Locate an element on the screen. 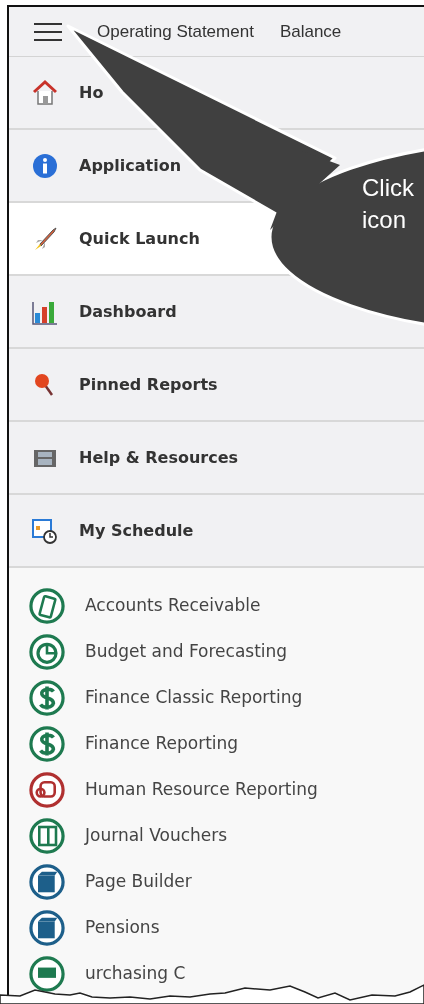 This screenshot has width=424, height=1004. nav-item: Help & Resources is located at coordinates (216, 458).